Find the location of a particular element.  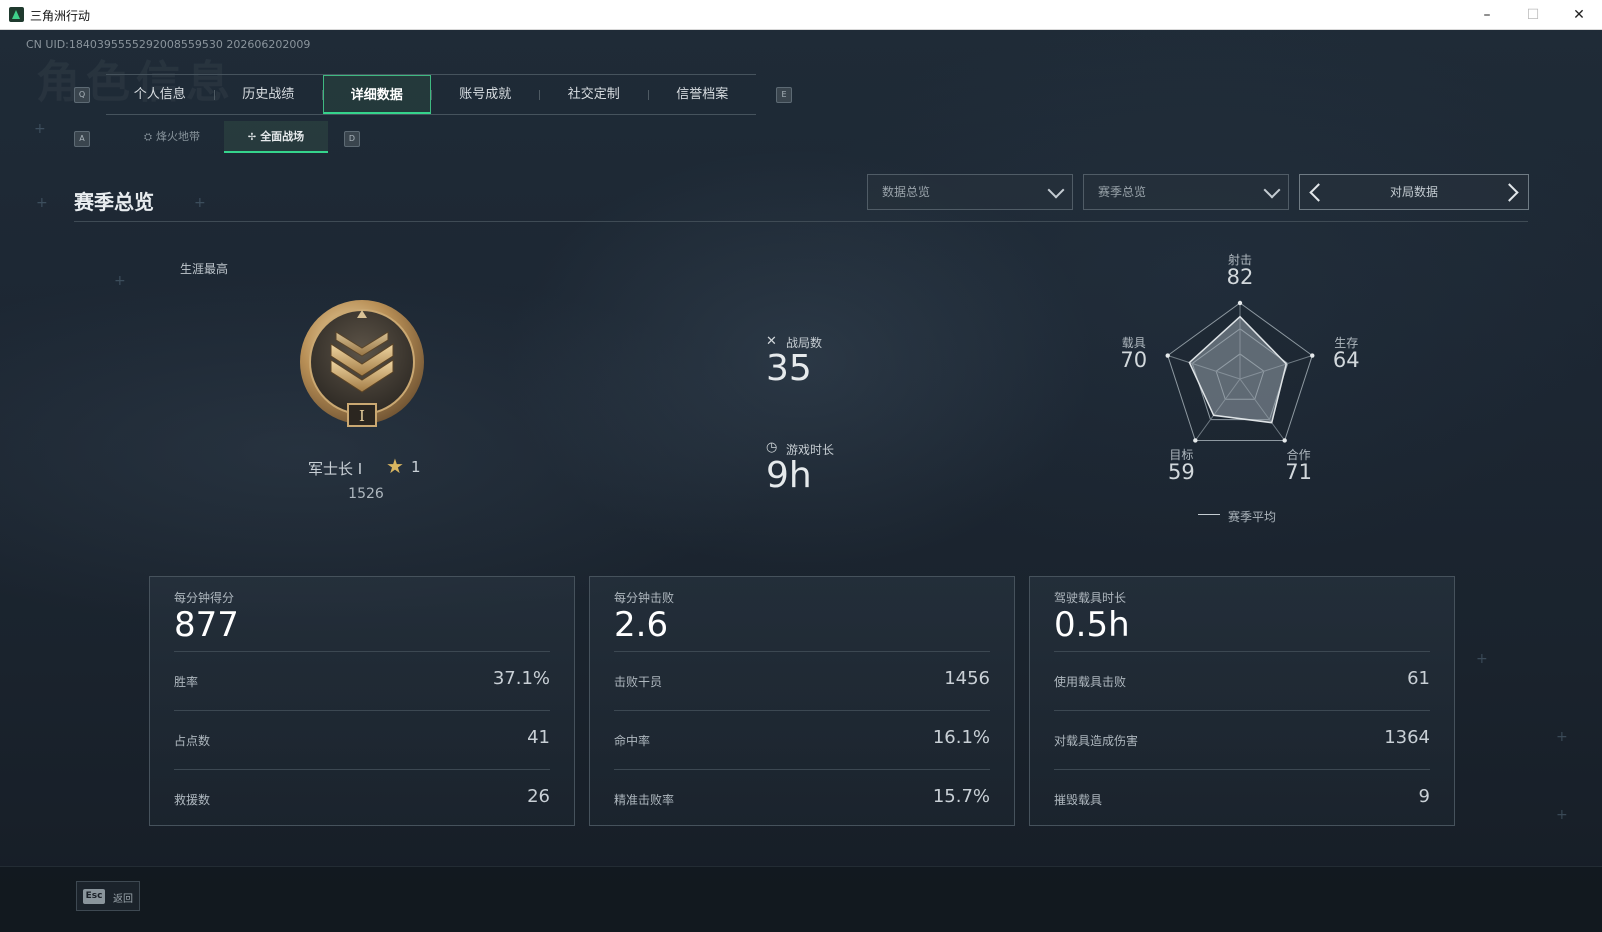

card-row: 对载具造成伤害 1364 is located at coordinates (1242, 739).